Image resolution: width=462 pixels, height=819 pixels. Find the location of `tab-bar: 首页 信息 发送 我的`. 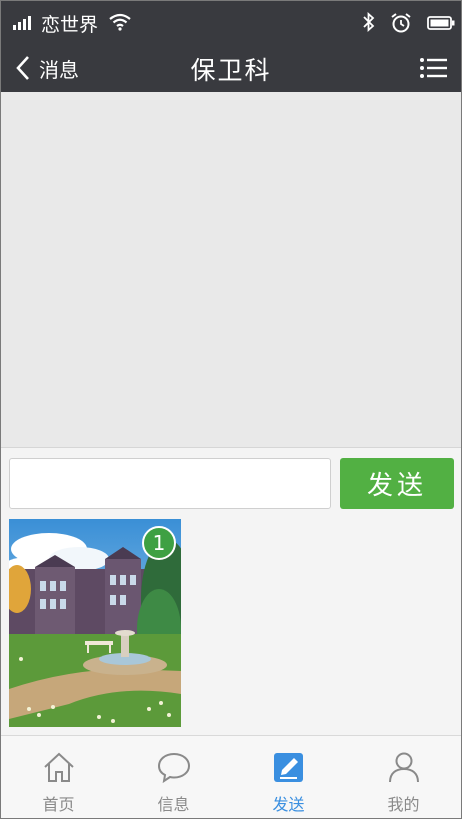

tab-bar: 首页 信息 发送 我的 is located at coordinates (231, 776).